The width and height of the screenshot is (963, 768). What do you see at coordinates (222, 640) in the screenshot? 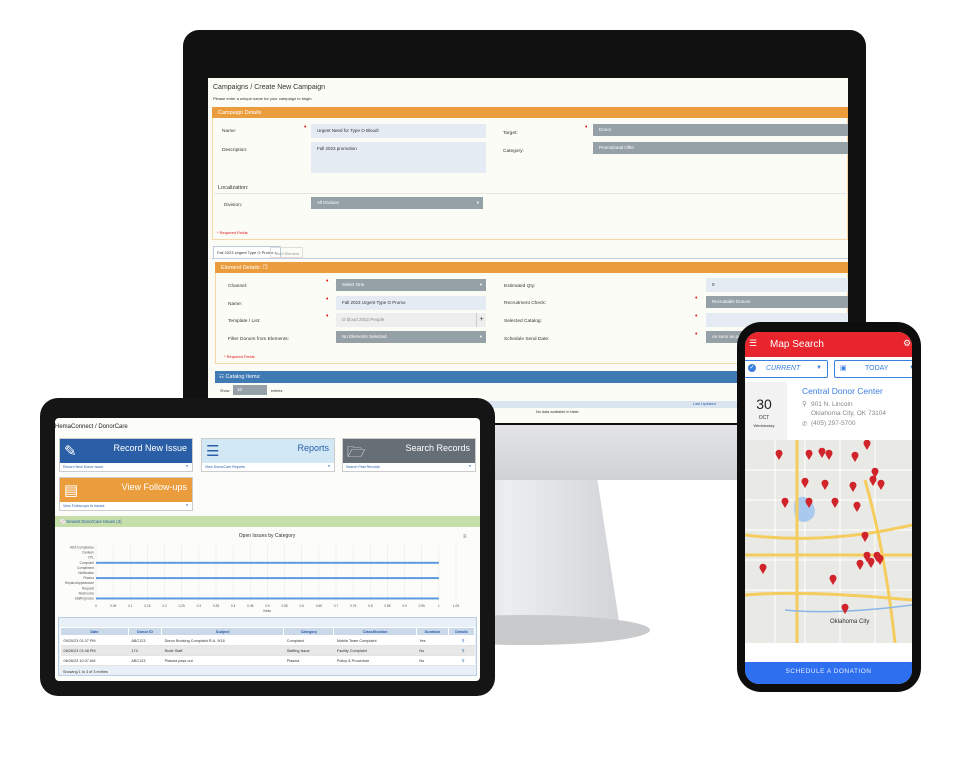
I see `table-cell: Donor Bruising Complaint R.A. 9/16` at bounding box center [222, 640].